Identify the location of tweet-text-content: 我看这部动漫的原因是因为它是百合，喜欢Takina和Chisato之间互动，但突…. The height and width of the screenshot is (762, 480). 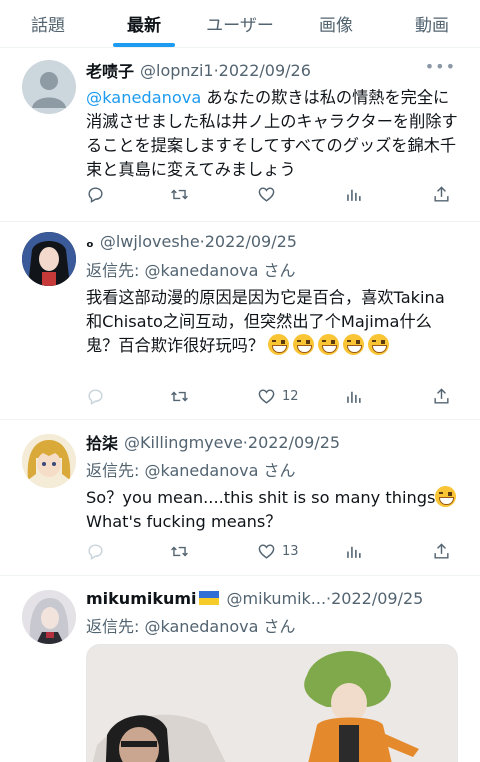
(265, 321).